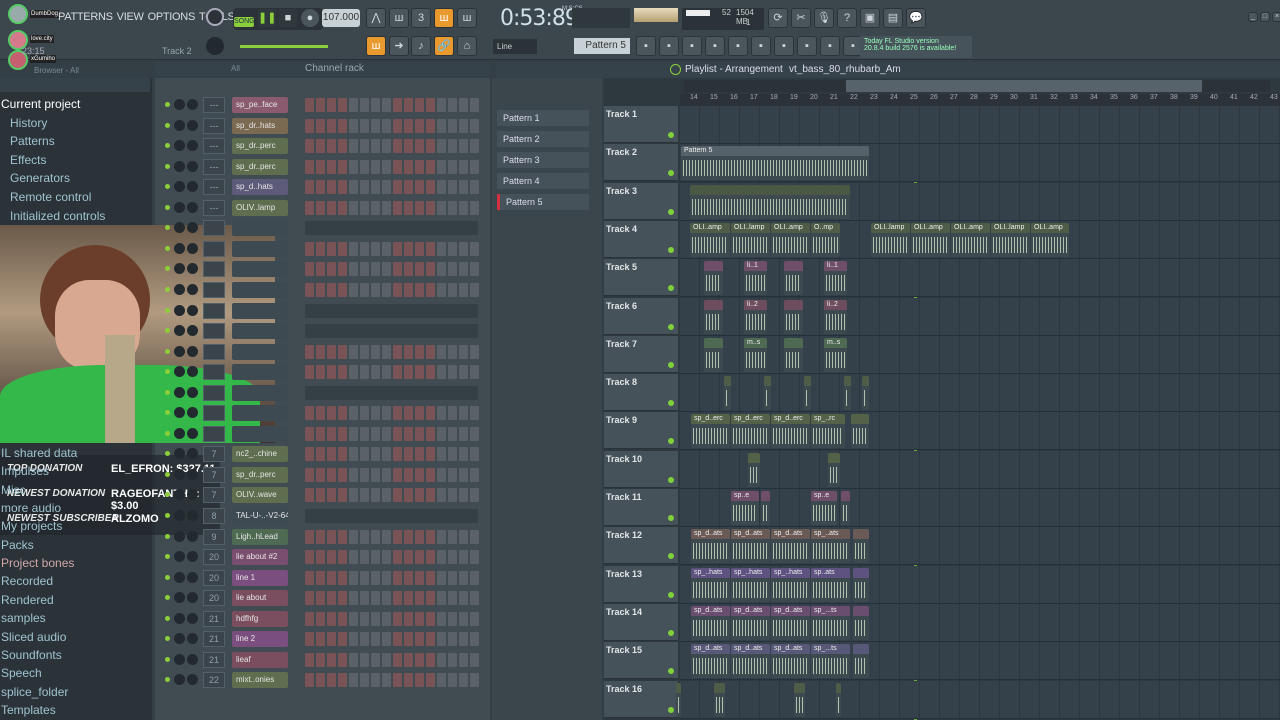 The image size is (1280, 720). Describe the element at coordinates (179, 166) in the screenshot. I see `channel-pan-knob` at that location.